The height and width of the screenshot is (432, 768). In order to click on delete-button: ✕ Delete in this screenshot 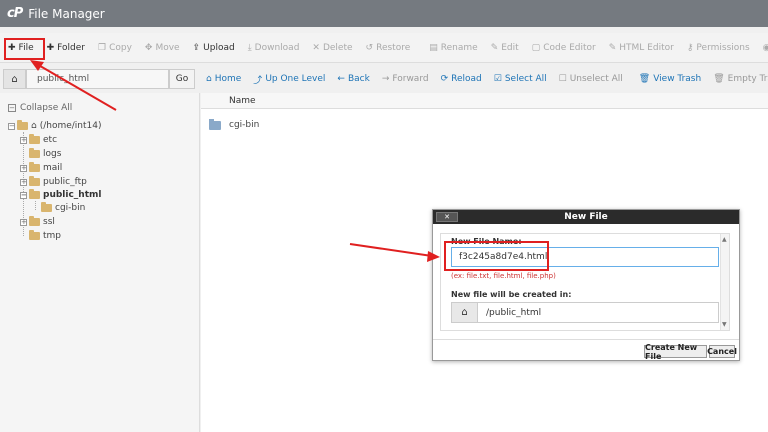, I will do `click(332, 48)`.